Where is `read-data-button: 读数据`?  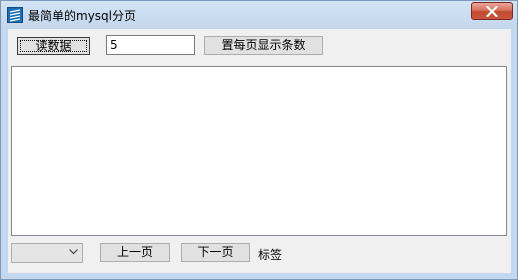 read-data-button: 读数据 is located at coordinates (53, 46).